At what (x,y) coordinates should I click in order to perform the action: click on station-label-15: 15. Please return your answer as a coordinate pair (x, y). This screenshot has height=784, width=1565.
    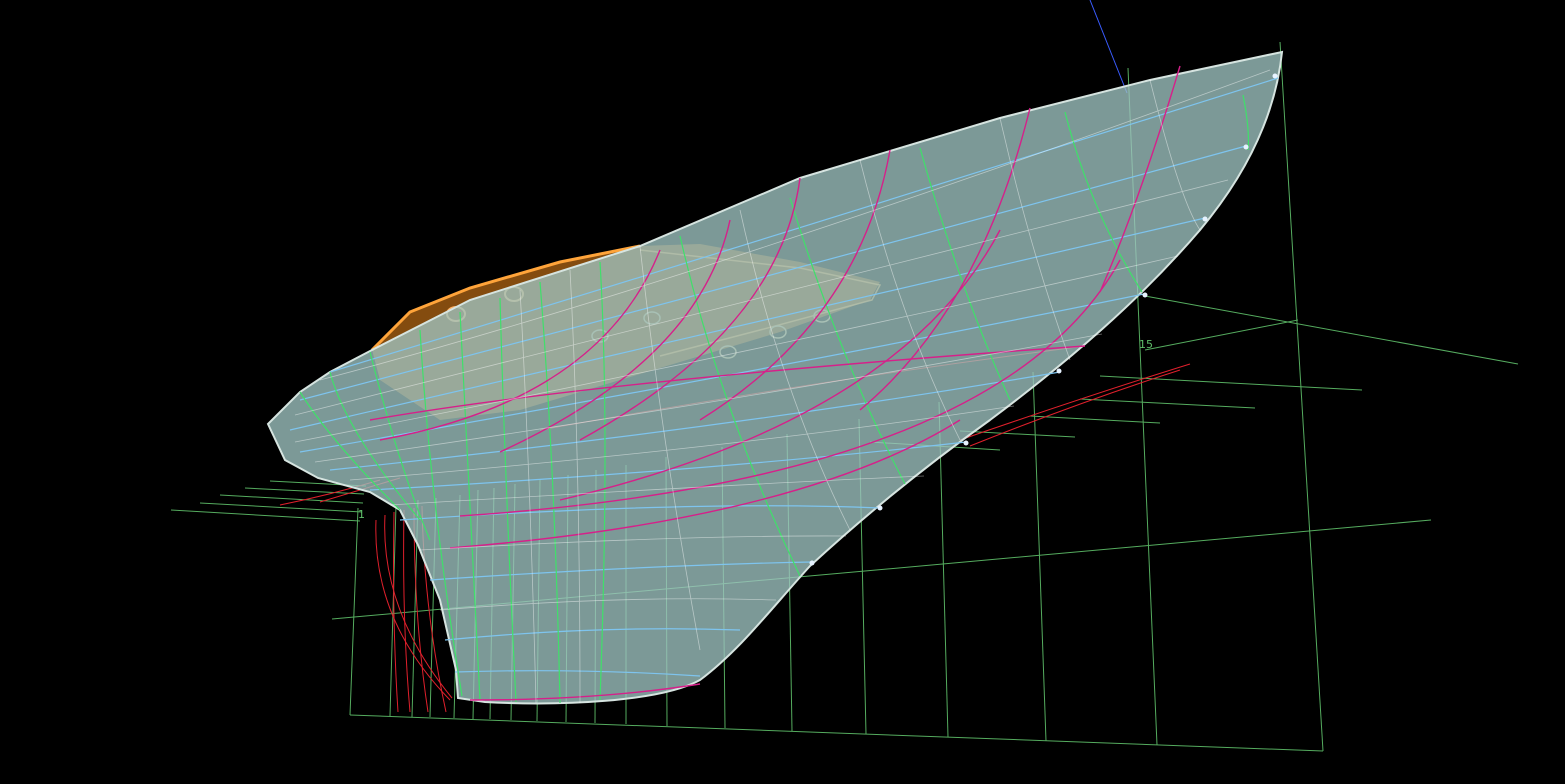
    Looking at the image, I should click on (1146, 344).